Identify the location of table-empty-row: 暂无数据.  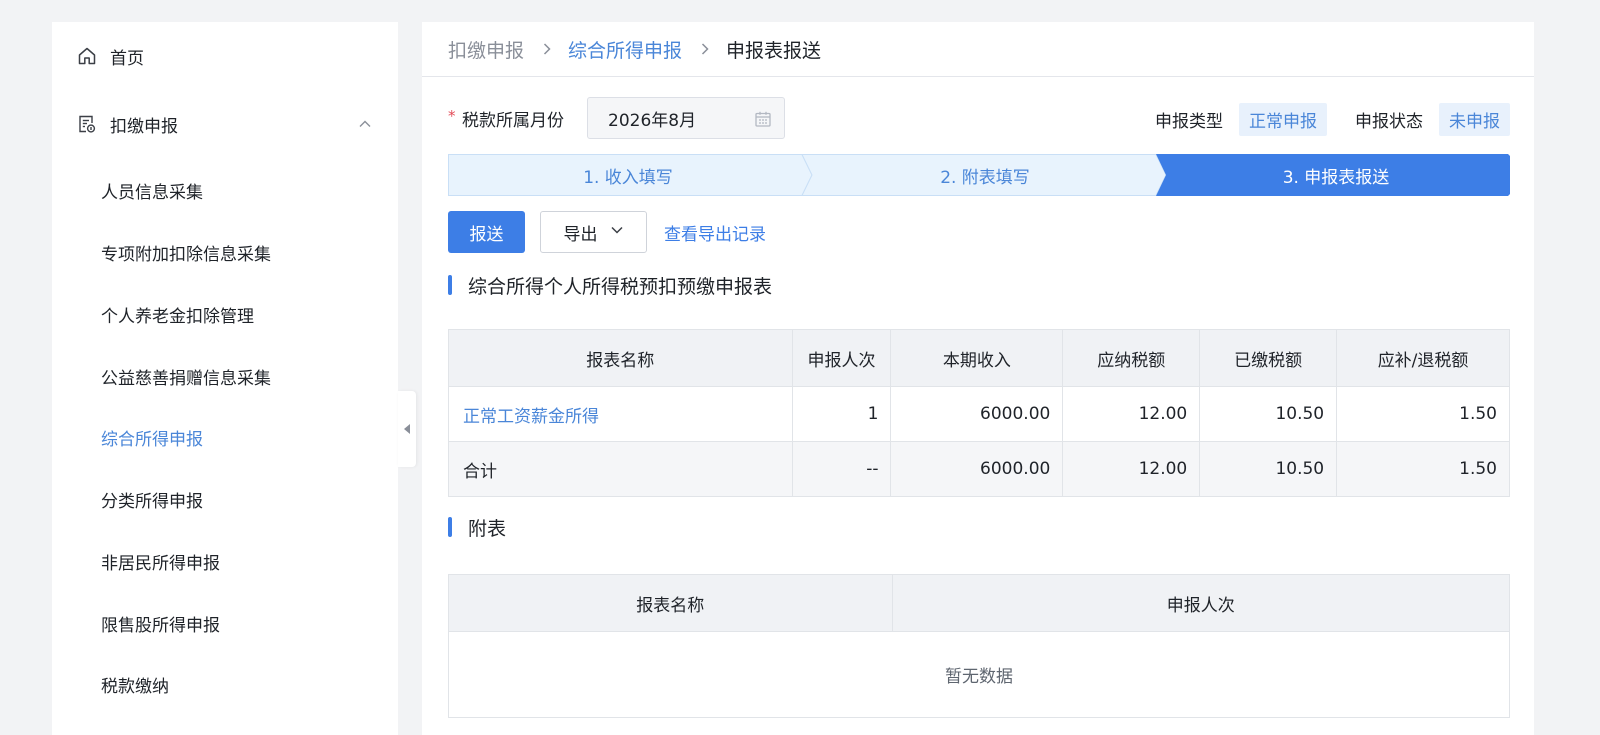
(979, 674).